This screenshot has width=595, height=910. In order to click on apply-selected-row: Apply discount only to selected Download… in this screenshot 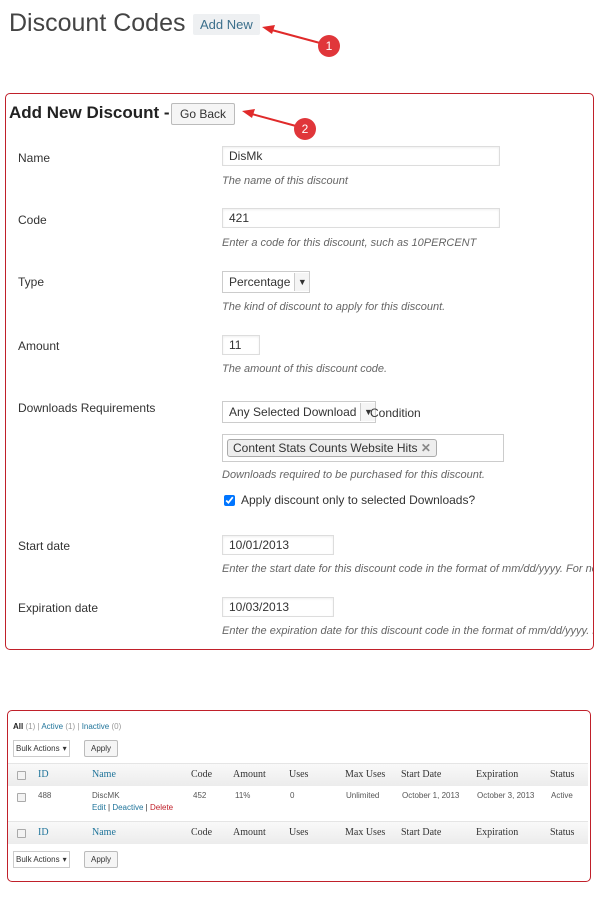, I will do `click(349, 500)`.